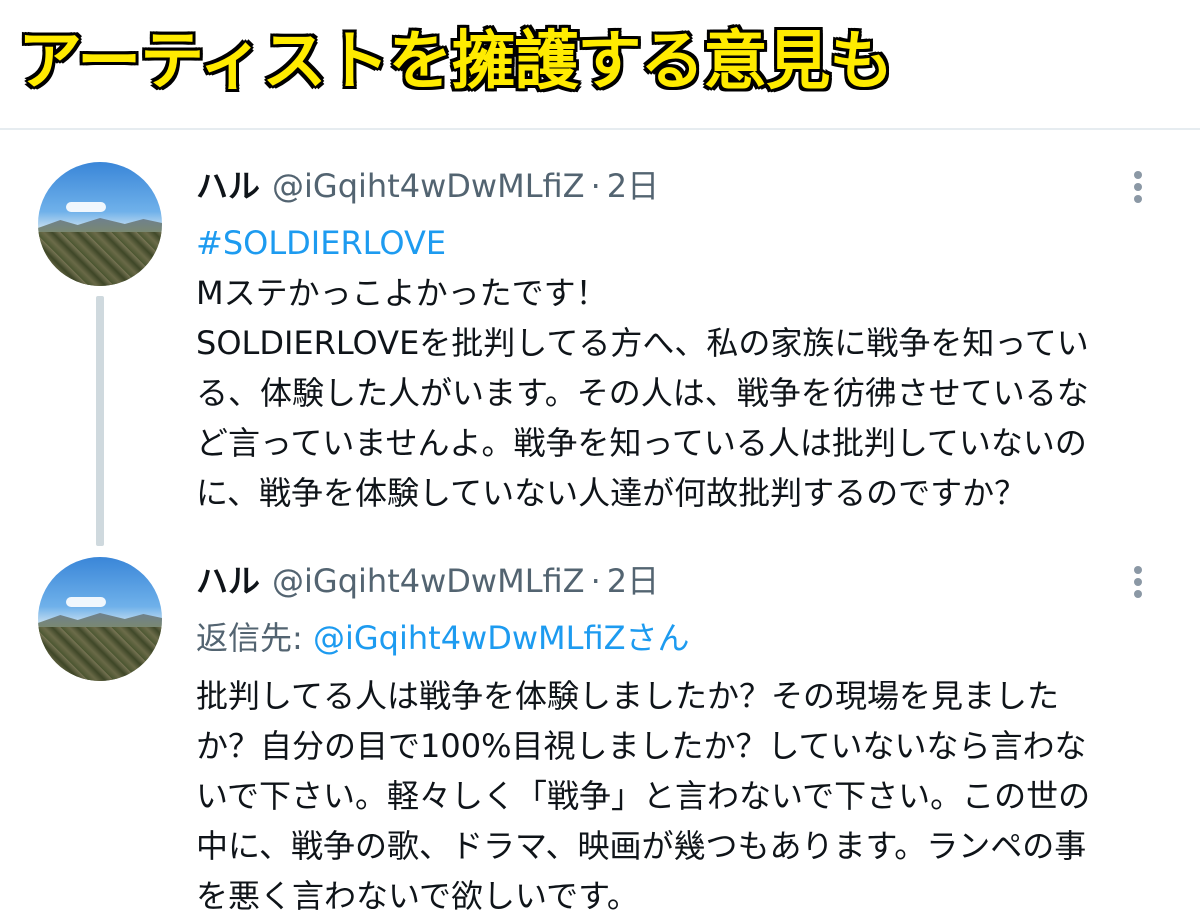 Image resolution: width=1200 pixels, height=924 pixels. Describe the element at coordinates (254, 638) in the screenshot. I see `reply-to-prefix: 返信先:` at that location.